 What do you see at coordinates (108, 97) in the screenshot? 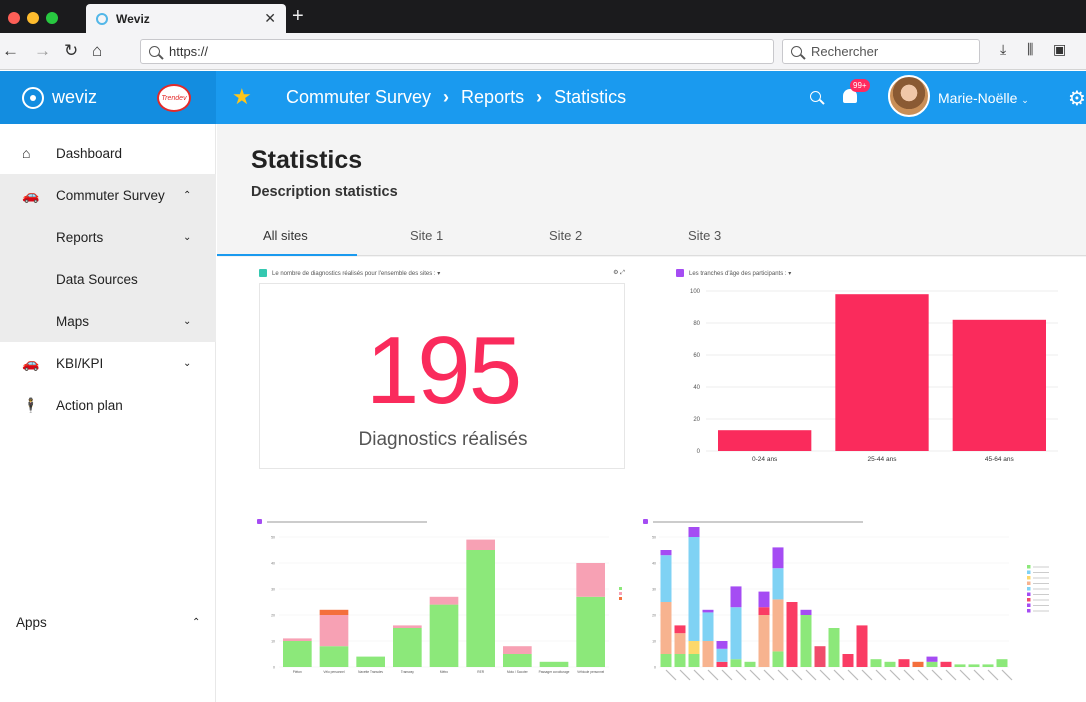
I see `brand-area: weviz Trendev` at bounding box center [108, 97].